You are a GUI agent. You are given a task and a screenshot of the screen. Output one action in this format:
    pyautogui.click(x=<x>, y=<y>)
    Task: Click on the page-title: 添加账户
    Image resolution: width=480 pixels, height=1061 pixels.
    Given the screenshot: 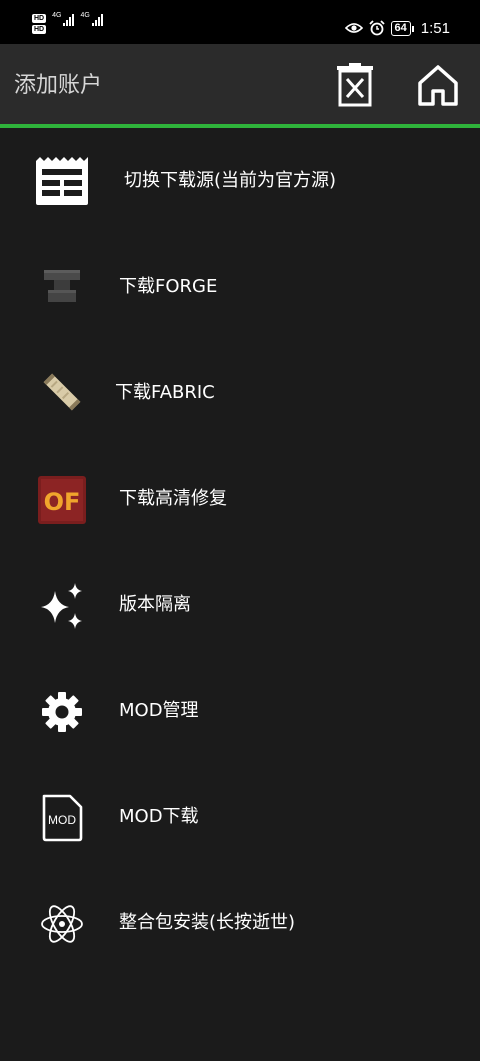 What is the action you would take?
    pyautogui.click(x=58, y=85)
    